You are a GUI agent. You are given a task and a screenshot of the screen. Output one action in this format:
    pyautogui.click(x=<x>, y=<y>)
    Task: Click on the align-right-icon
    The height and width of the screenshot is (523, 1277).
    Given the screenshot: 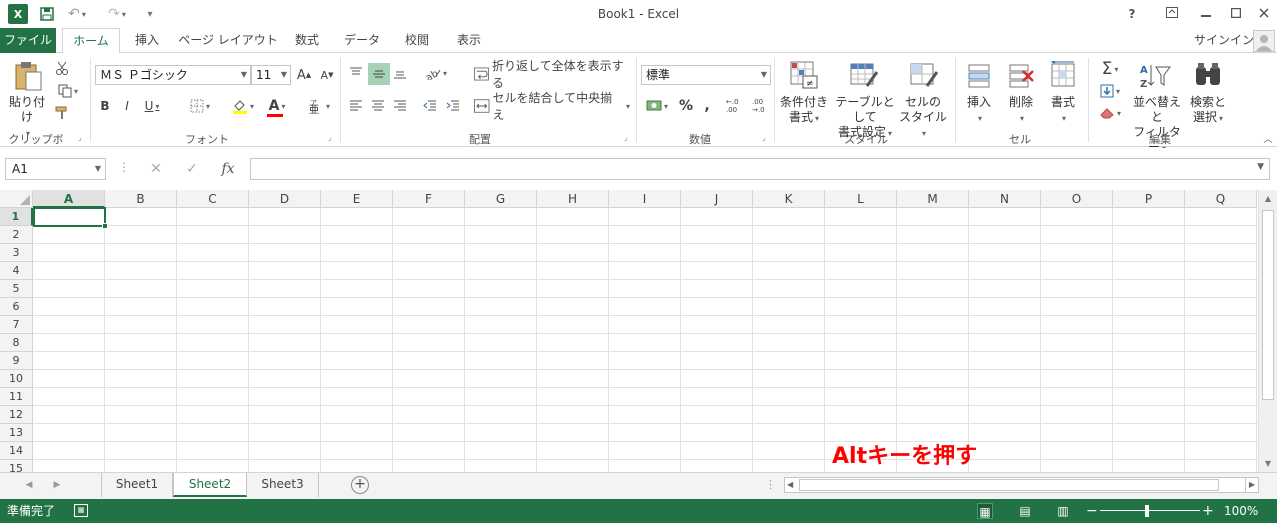 What is the action you would take?
    pyautogui.click(x=400, y=106)
    